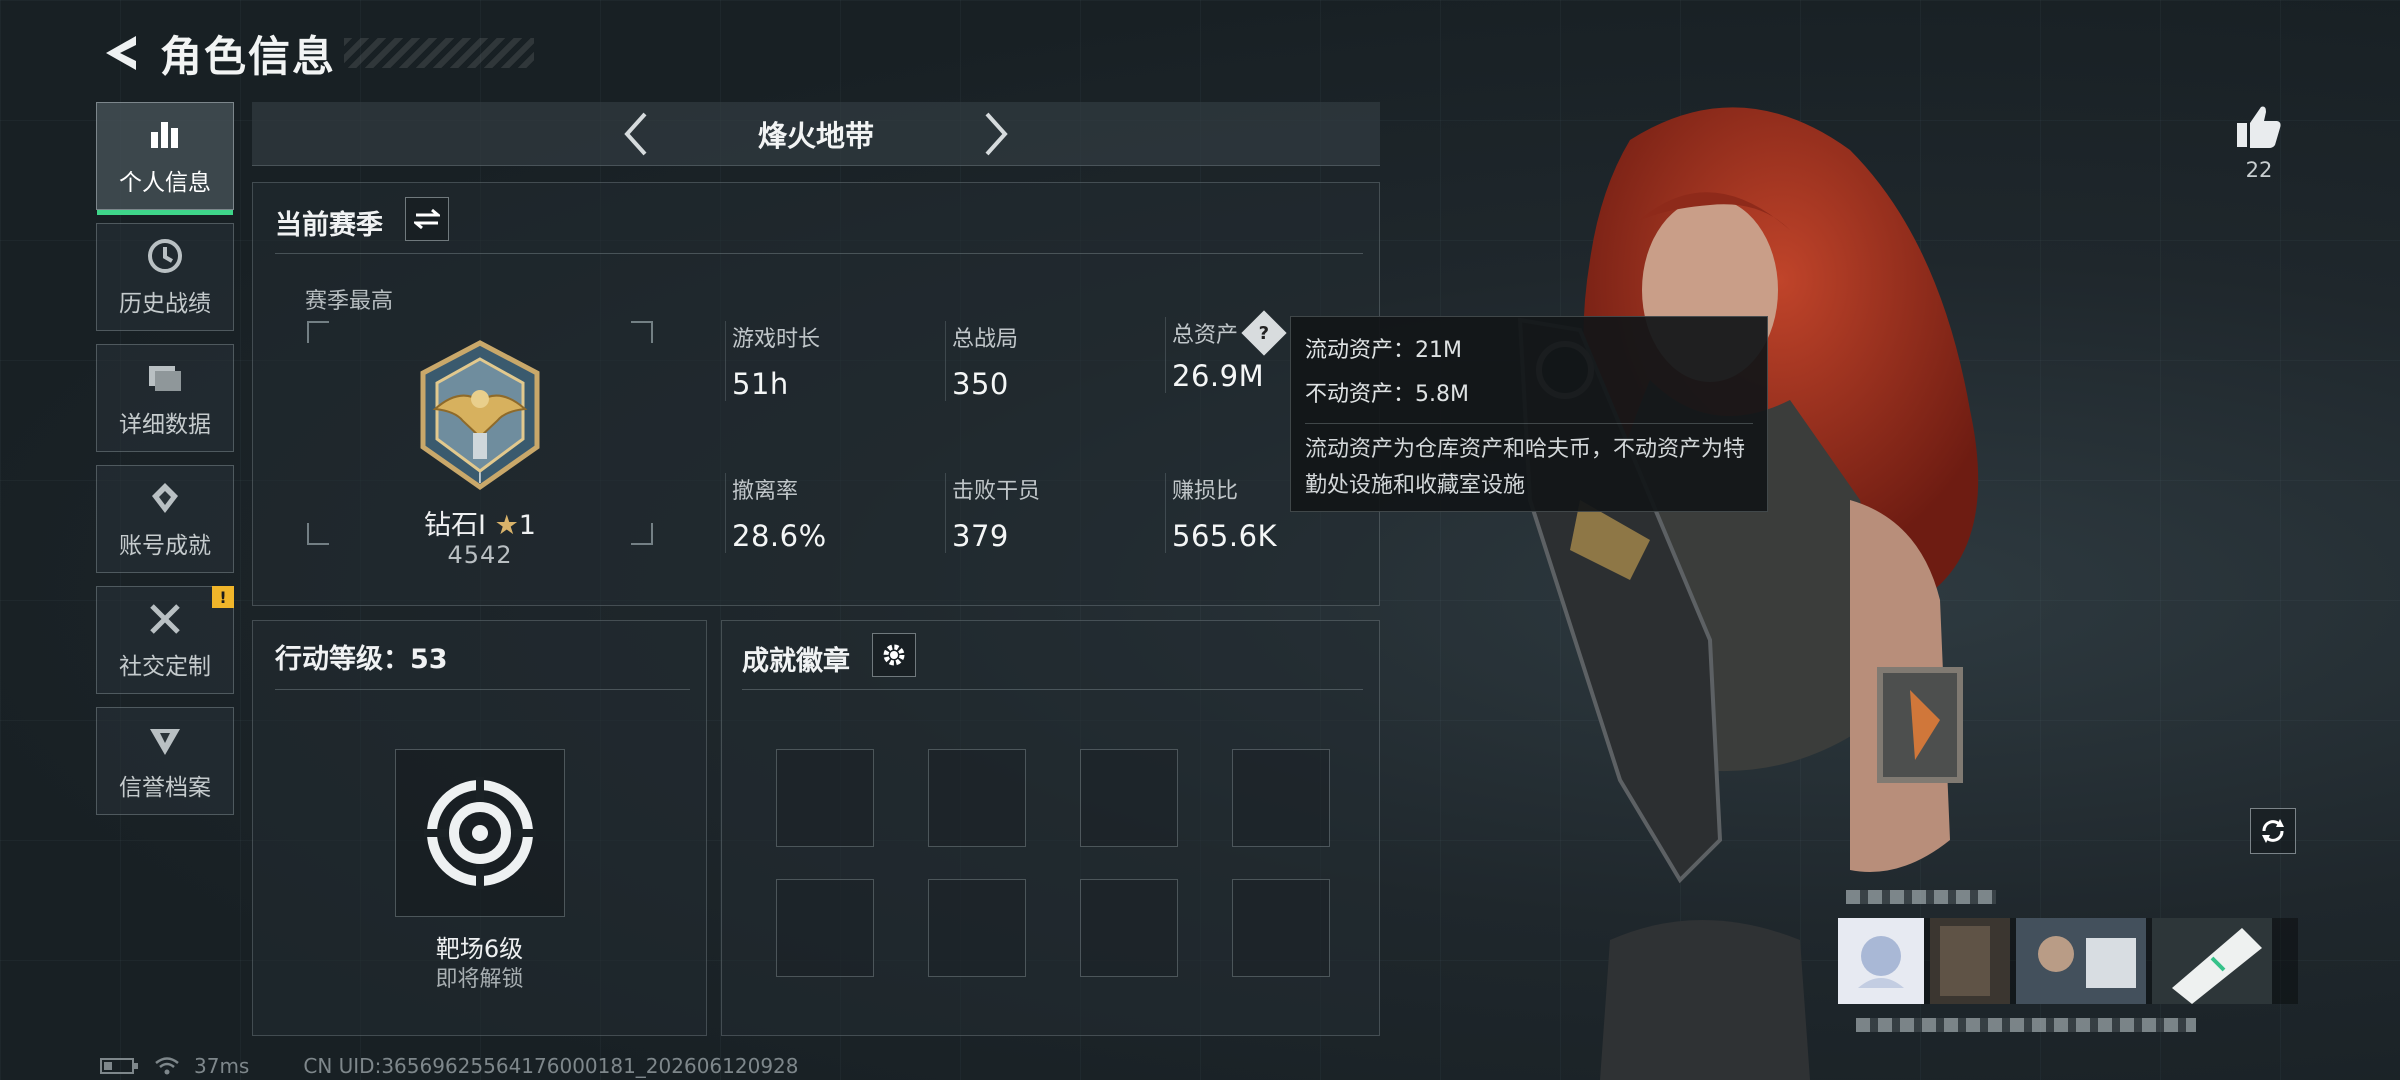 This screenshot has height=1080, width=2400. Describe the element at coordinates (1921, 897) in the screenshot. I see `blurred-player-name` at that location.